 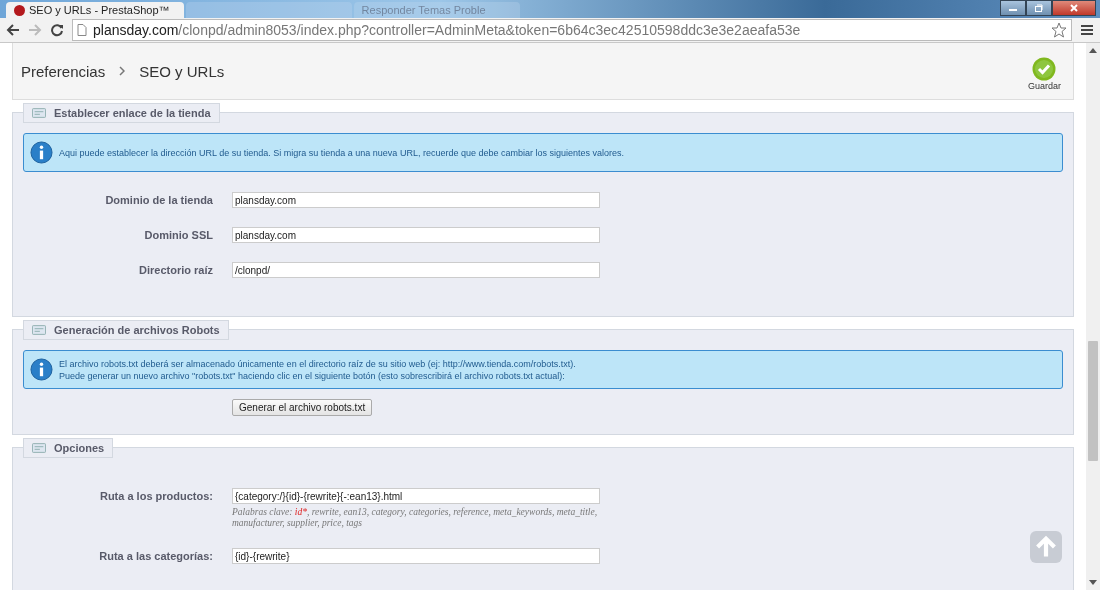 I want to click on scroll-up-icon, so click(x=1093, y=50).